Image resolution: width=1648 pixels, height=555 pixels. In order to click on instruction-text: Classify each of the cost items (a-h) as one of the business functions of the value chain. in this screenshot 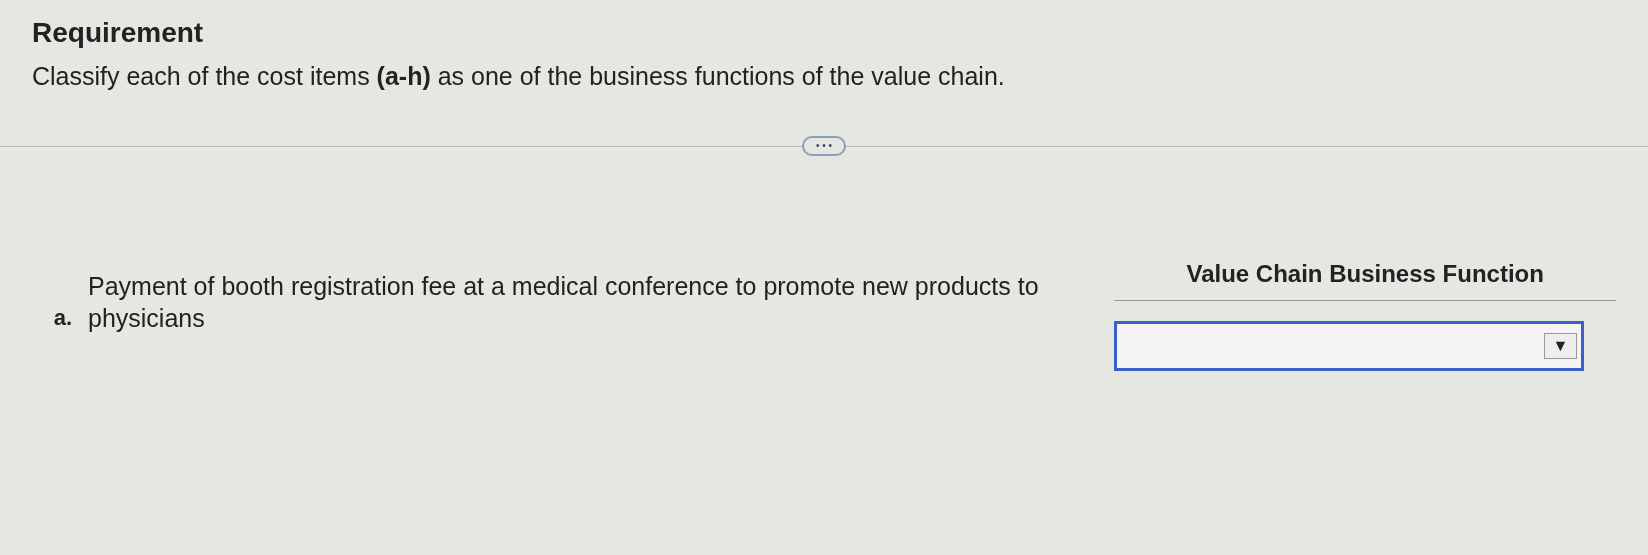, I will do `click(519, 76)`.